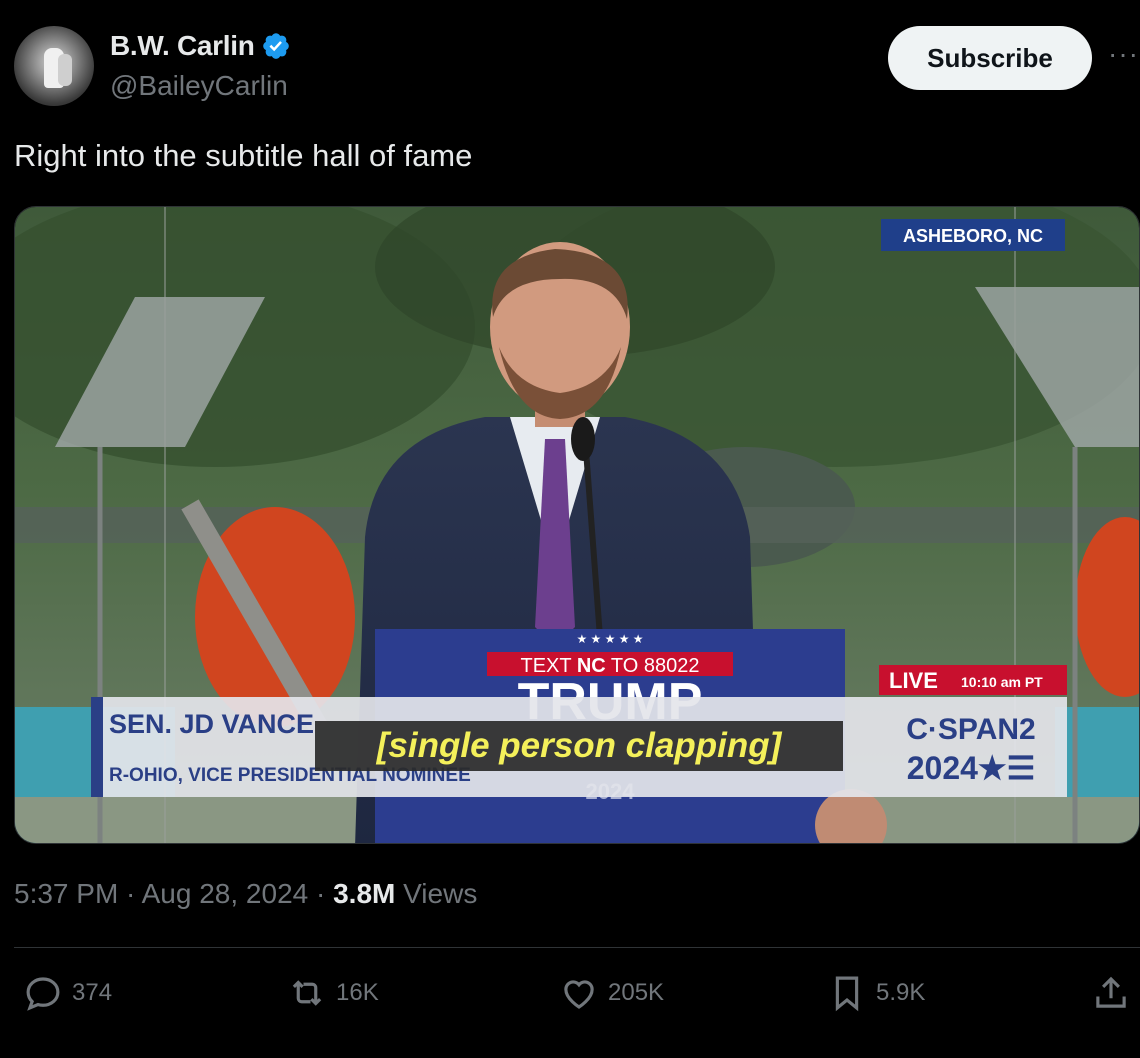  What do you see at coordinates (307, 993) in the screenshot?
I see `repost-icon` at bounding box center [307, 993].